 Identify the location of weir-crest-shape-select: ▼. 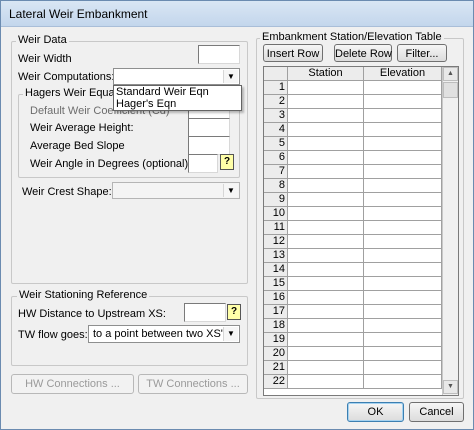
(176, 190).